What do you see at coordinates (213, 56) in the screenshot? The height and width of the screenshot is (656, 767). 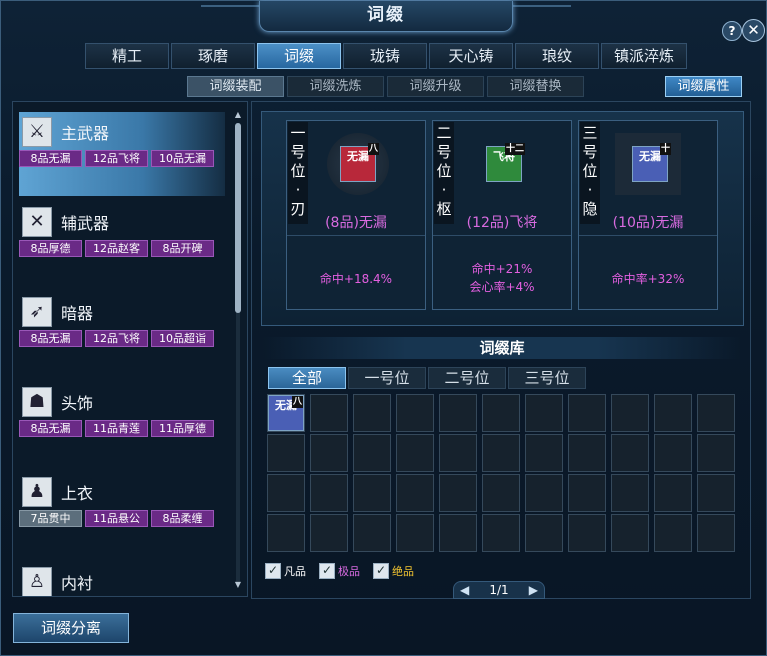 I see `tab-zhuomo: 琢磨` at bounding box center [213, 56].